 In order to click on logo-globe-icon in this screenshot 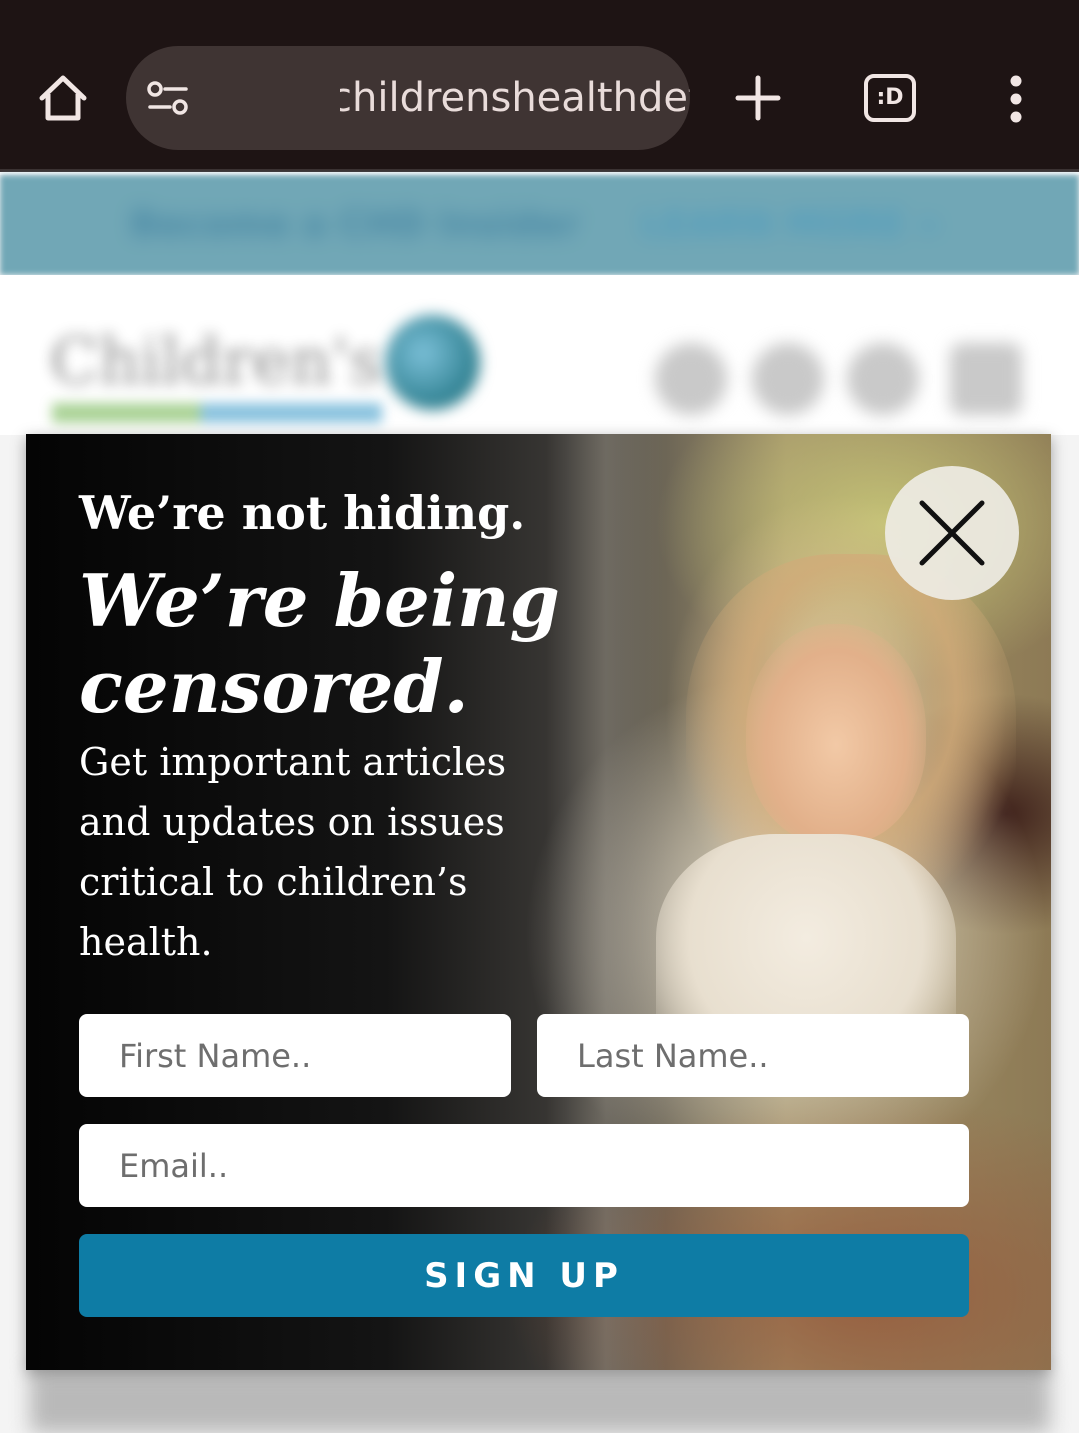, I will do `click(432, 362)`.